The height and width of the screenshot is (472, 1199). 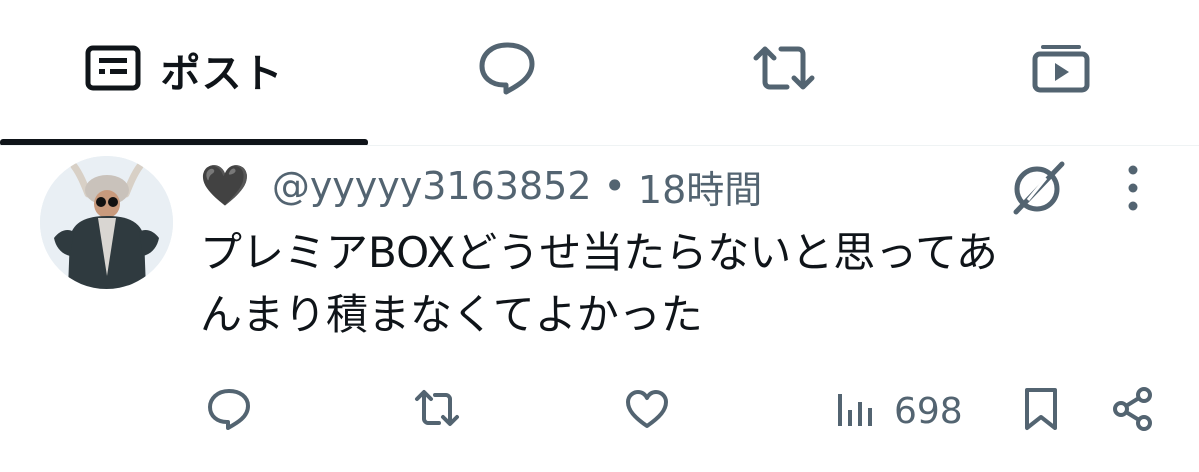 I want to click on share-button, so click(x=1133, y=411).